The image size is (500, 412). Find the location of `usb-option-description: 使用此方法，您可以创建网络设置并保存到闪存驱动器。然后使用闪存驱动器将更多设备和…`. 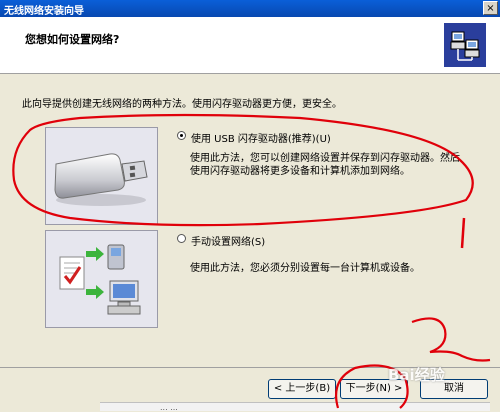

usb-option-description: 使用此方法，您可以创建网络设置并保存到闪存驱动器。然后使用闪存驱动器将更多设备和… is located at coordinates (325, 165).